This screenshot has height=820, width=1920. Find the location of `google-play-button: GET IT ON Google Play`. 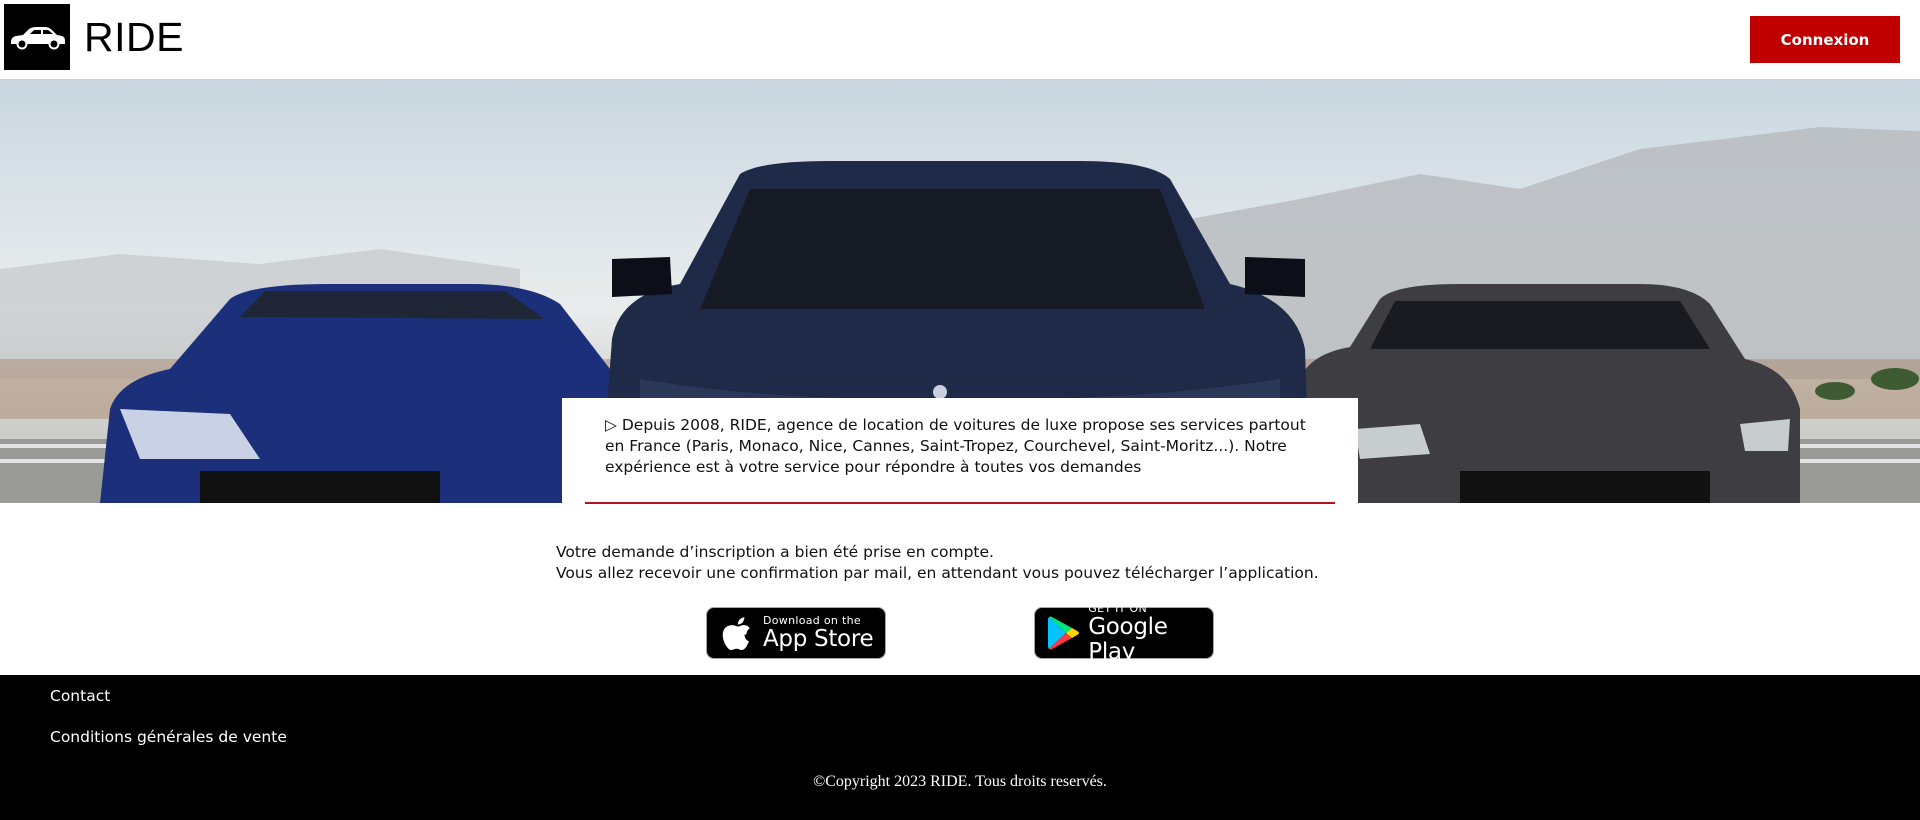

google-play-button: GET IT ON Google Play is located at coordinates (1124, 633).